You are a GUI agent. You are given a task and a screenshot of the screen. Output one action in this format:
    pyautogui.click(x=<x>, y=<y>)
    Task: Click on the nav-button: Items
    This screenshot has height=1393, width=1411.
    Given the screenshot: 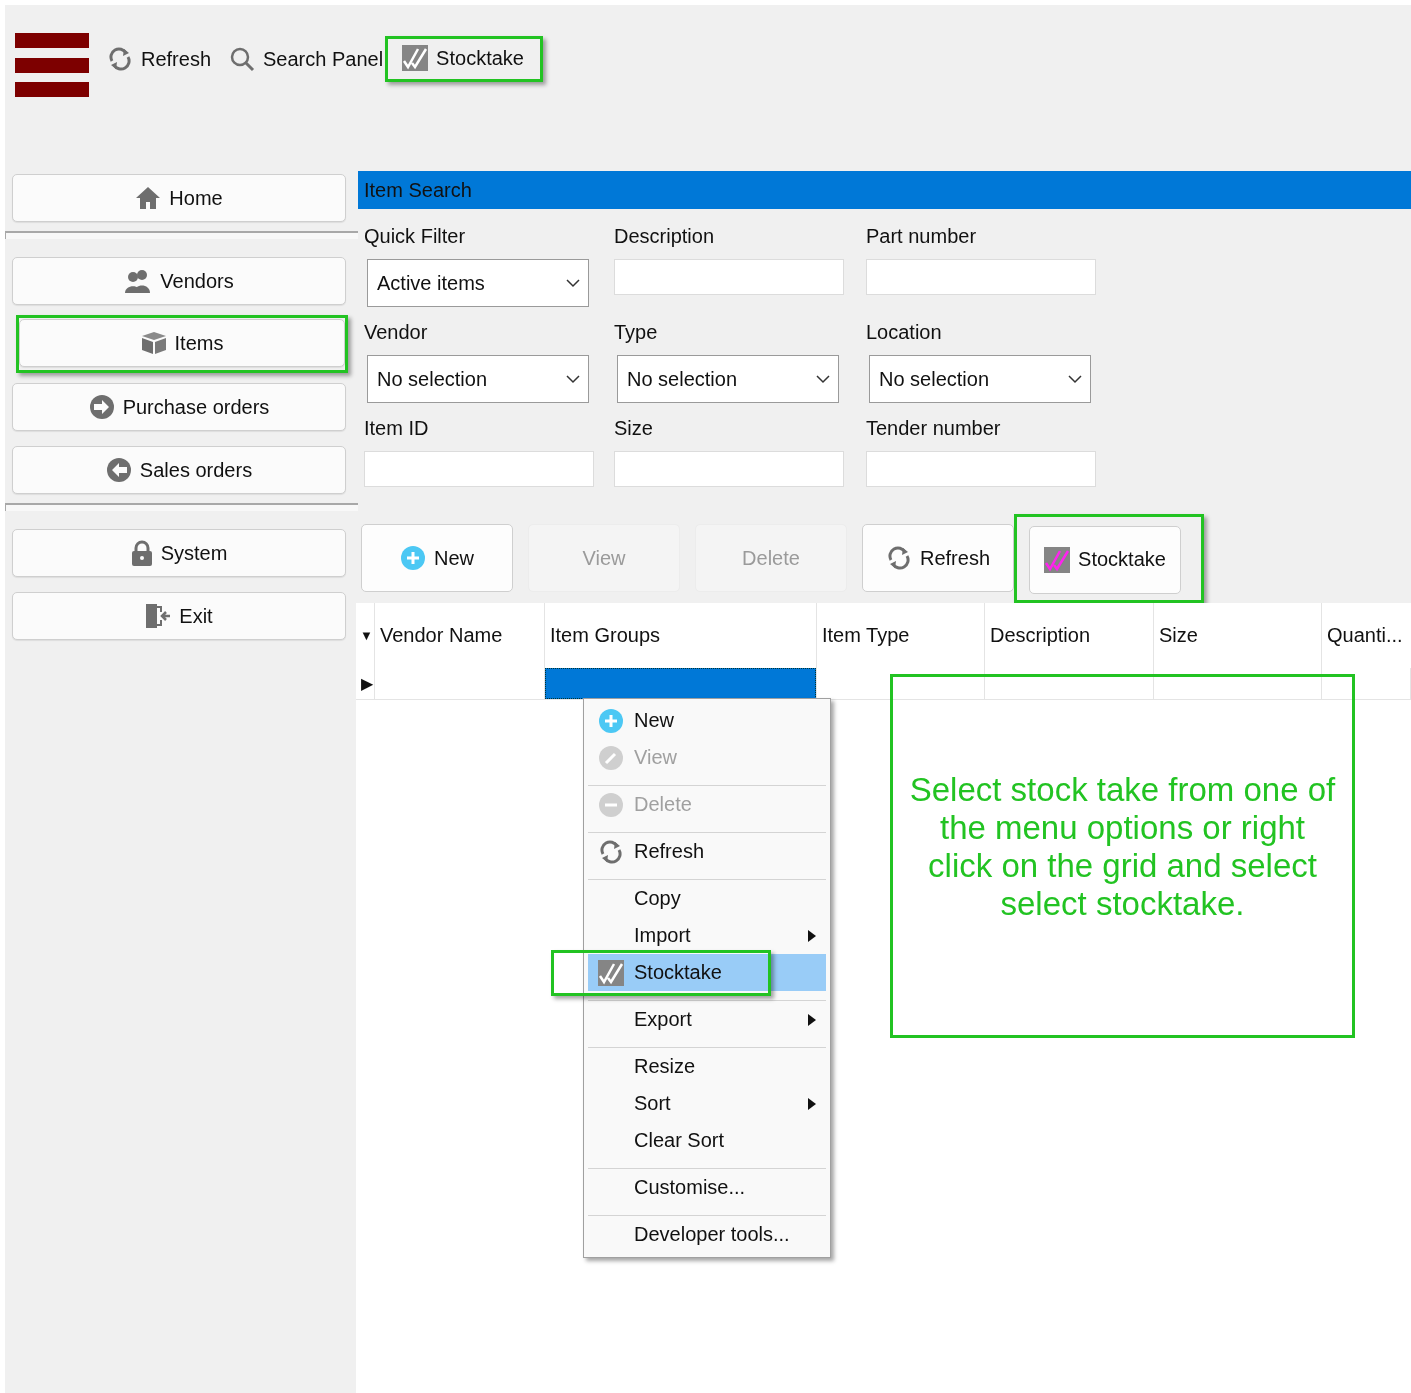 What is the action you would take?
    pyautogui.click(x=182, y=343)
    